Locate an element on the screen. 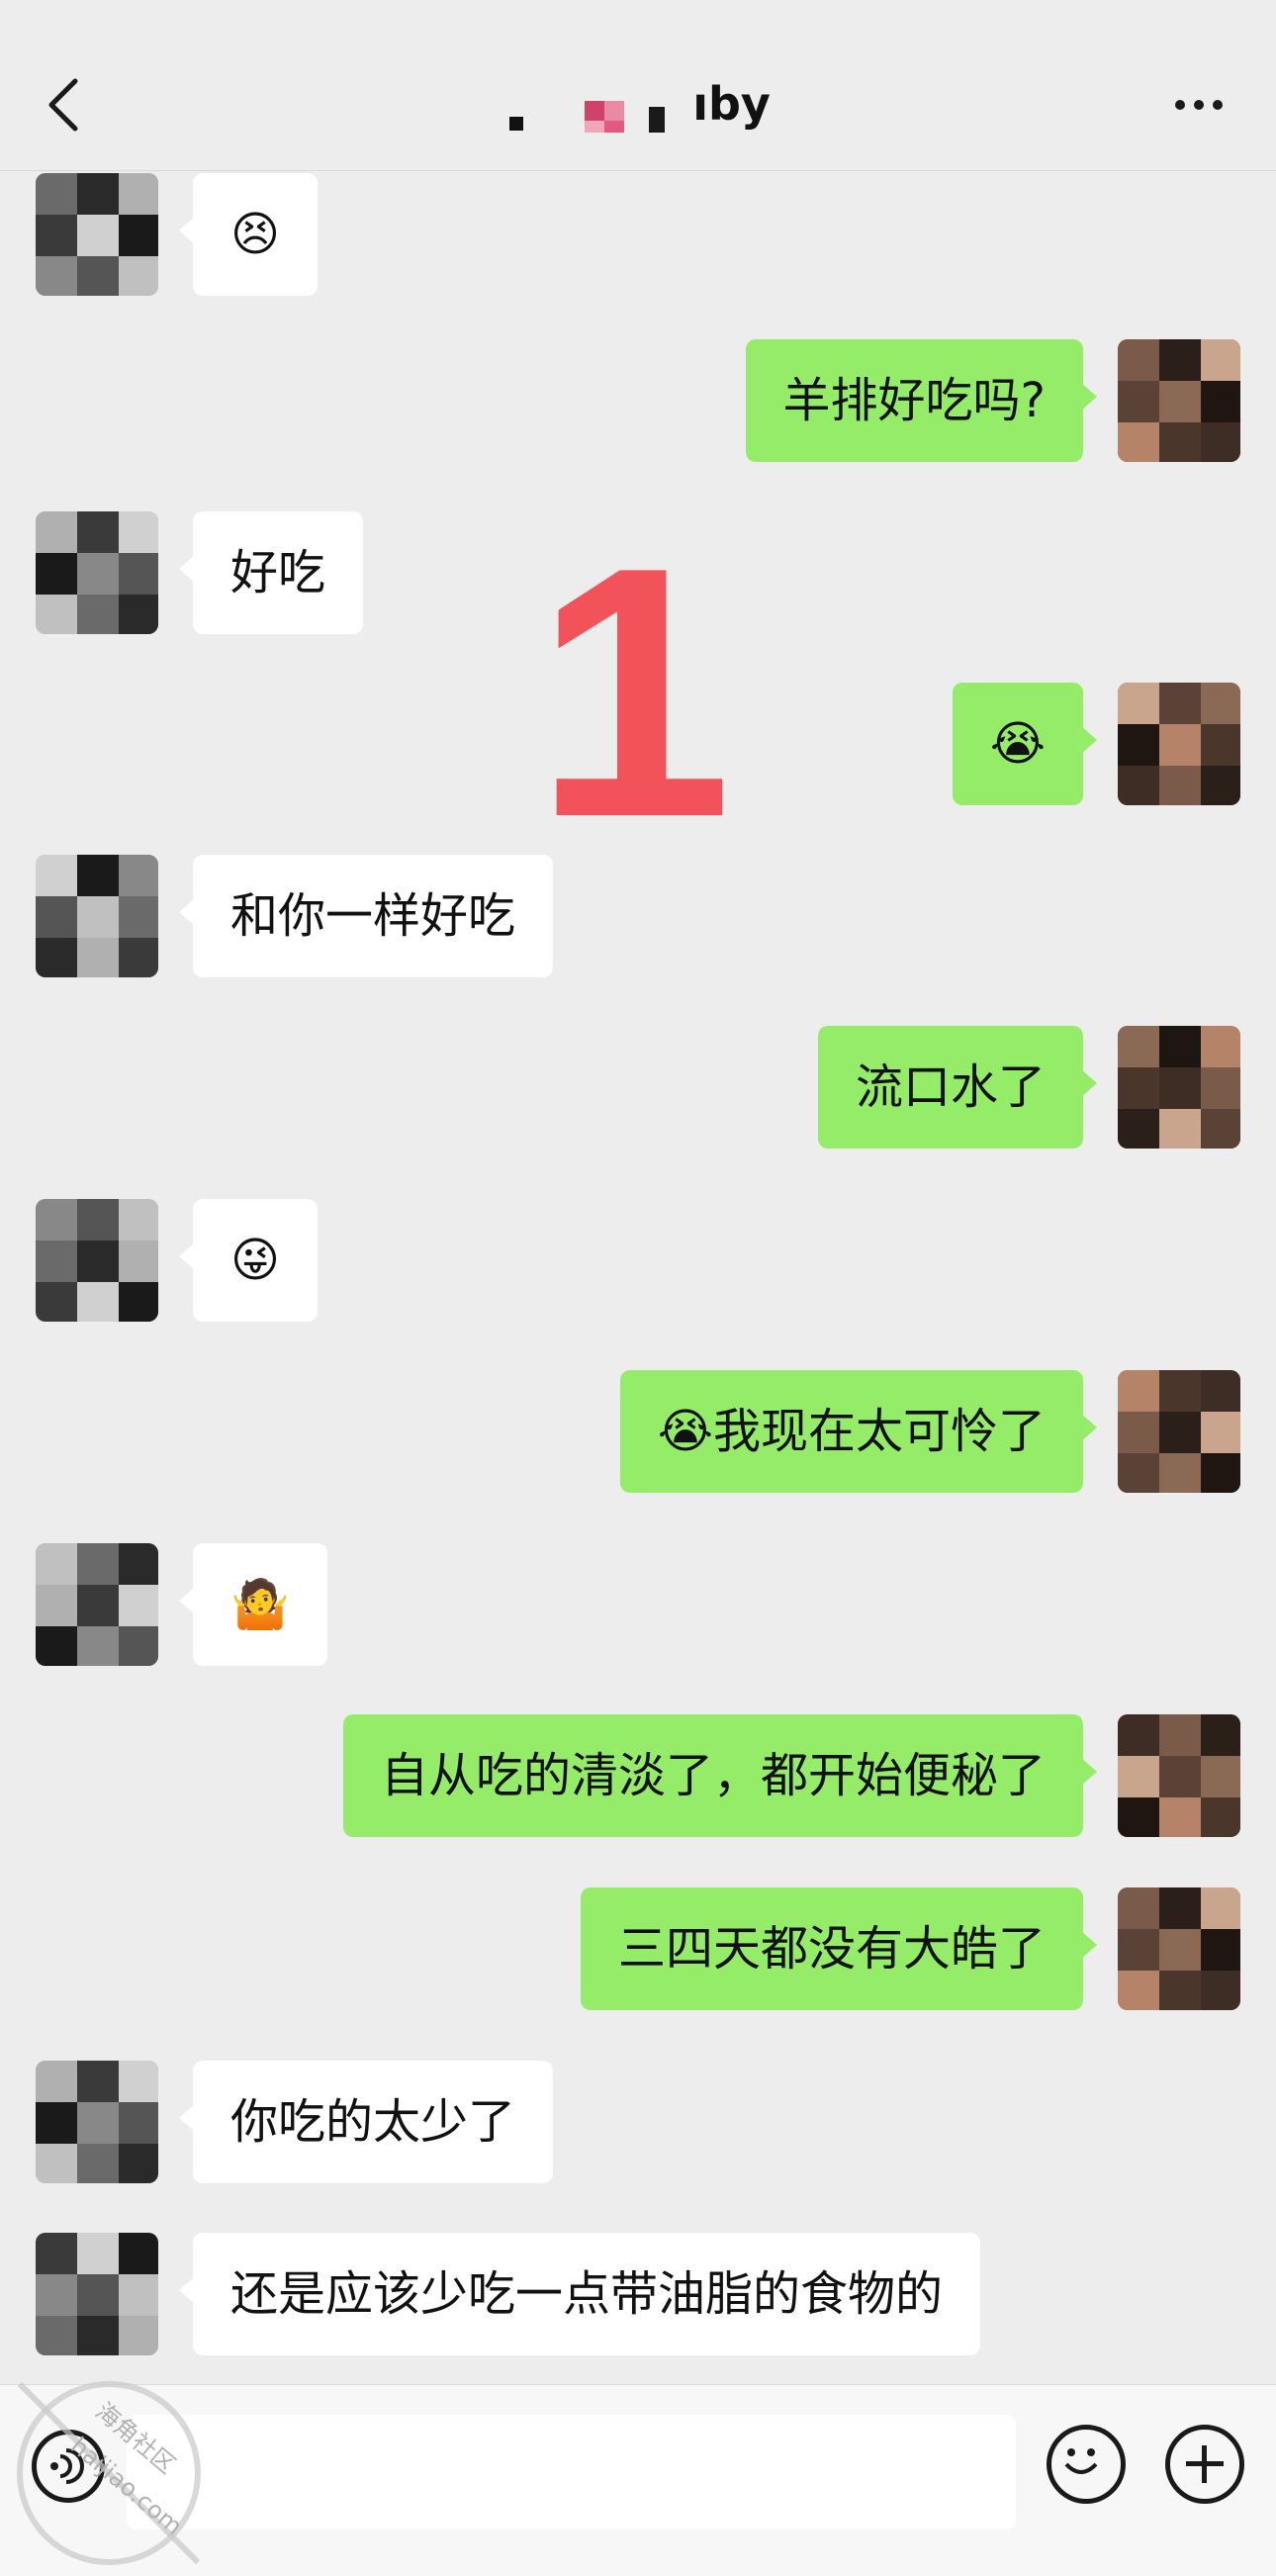  chat-title: ıby is located at coordinates (638, 107).